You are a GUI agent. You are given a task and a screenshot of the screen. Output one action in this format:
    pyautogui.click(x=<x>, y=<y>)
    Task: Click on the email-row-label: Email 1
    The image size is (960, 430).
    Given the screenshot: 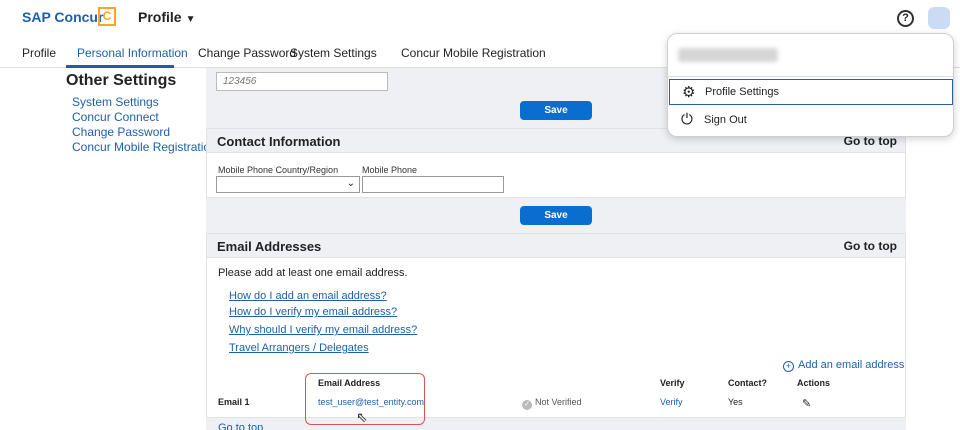 What is the action you would take?
    pyautogui.click(x=234, y=402)
    